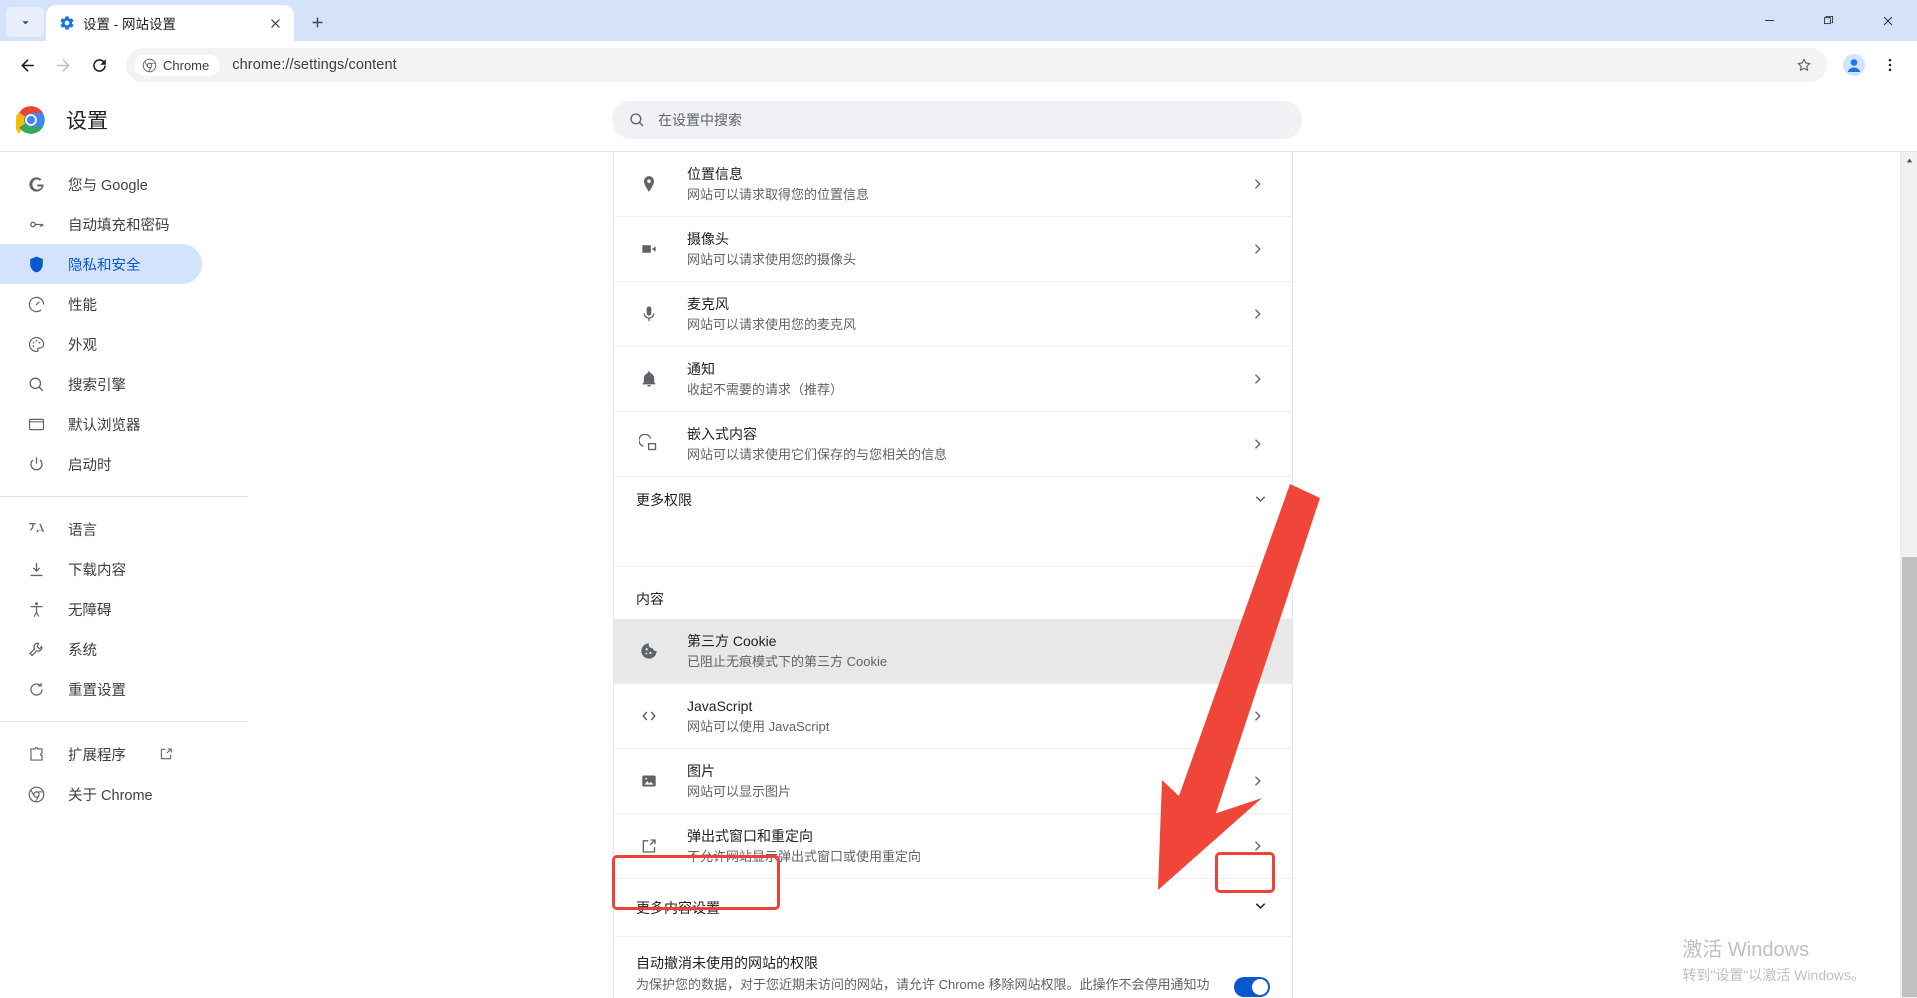 This screenshot has height=998, width=1917. Describe the element at coordinates (101, 264) in the screenshot. I see `sidebar-item-privacy-security: 隐私和安全` at that location.